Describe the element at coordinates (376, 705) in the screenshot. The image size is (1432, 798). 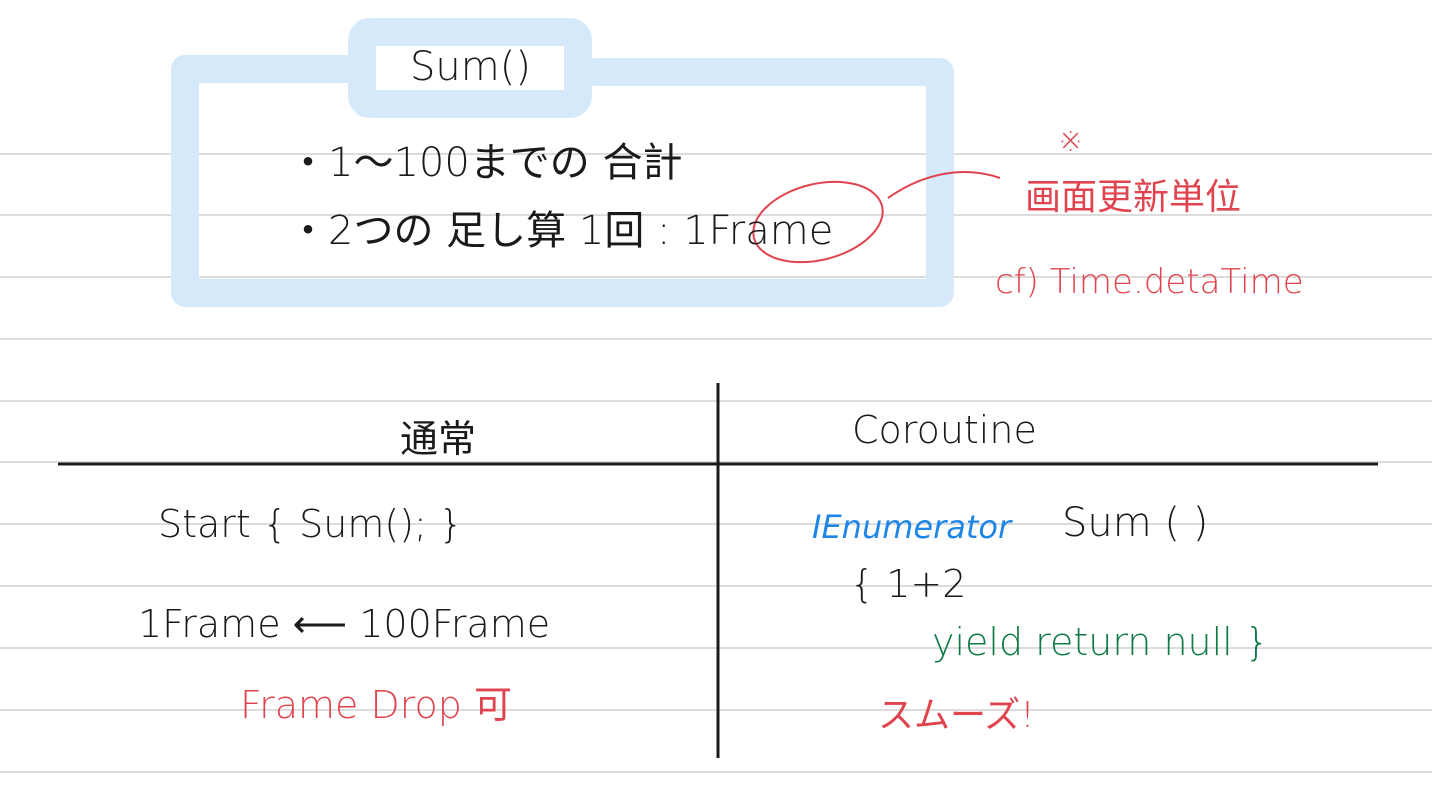
I see `left-line-3: Frame Drop 可` at that location.